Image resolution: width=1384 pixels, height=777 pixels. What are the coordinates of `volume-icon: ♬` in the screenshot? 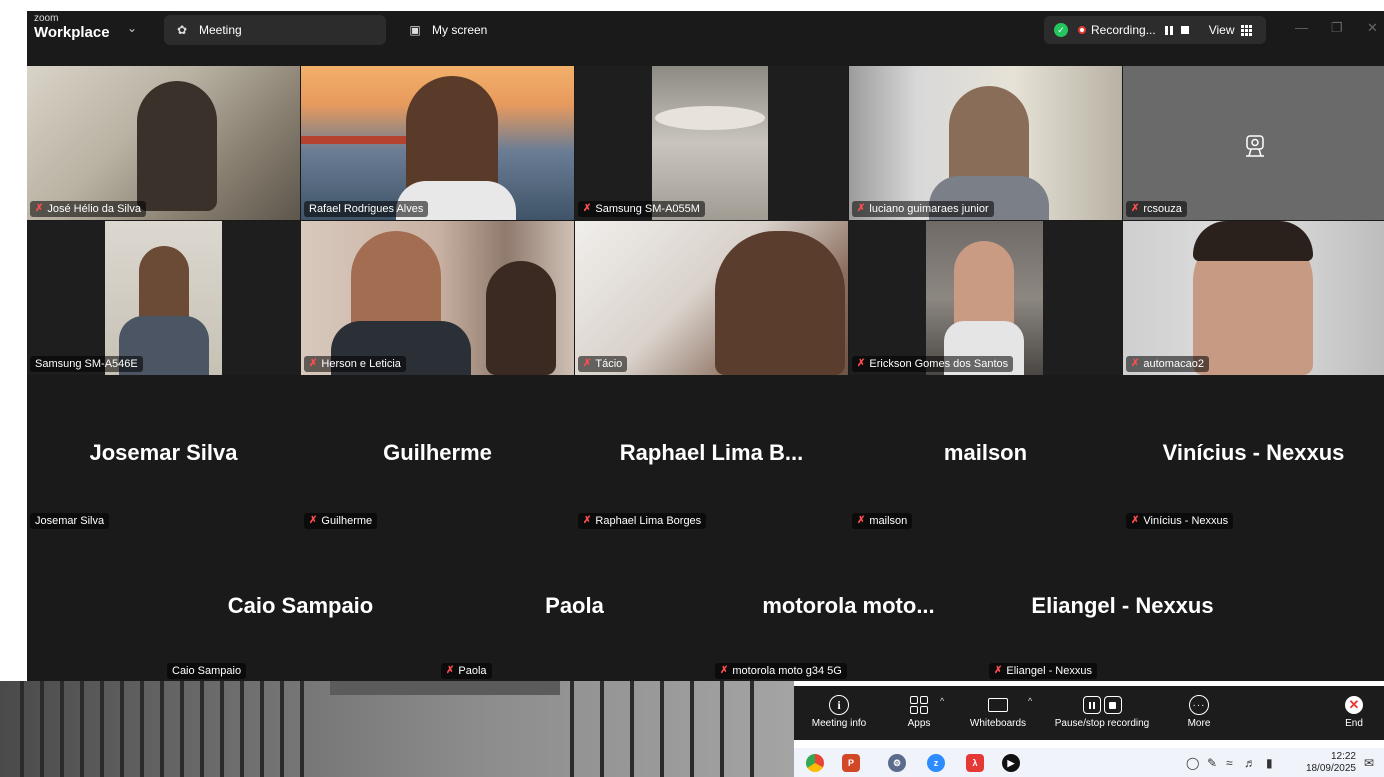 It's located at (1250, 763).